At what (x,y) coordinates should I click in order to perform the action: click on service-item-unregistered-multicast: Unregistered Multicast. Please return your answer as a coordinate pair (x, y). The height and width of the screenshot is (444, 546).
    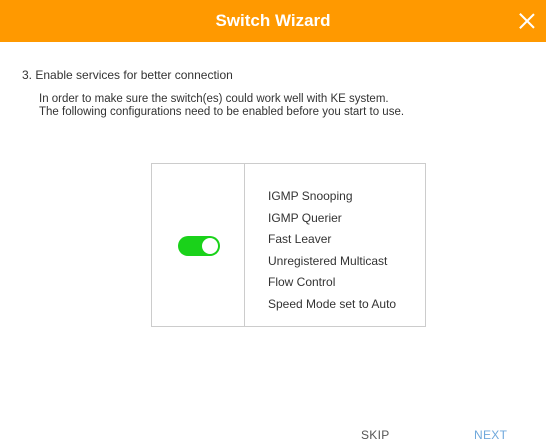
    Looking at the image, I should click on (328, 260).